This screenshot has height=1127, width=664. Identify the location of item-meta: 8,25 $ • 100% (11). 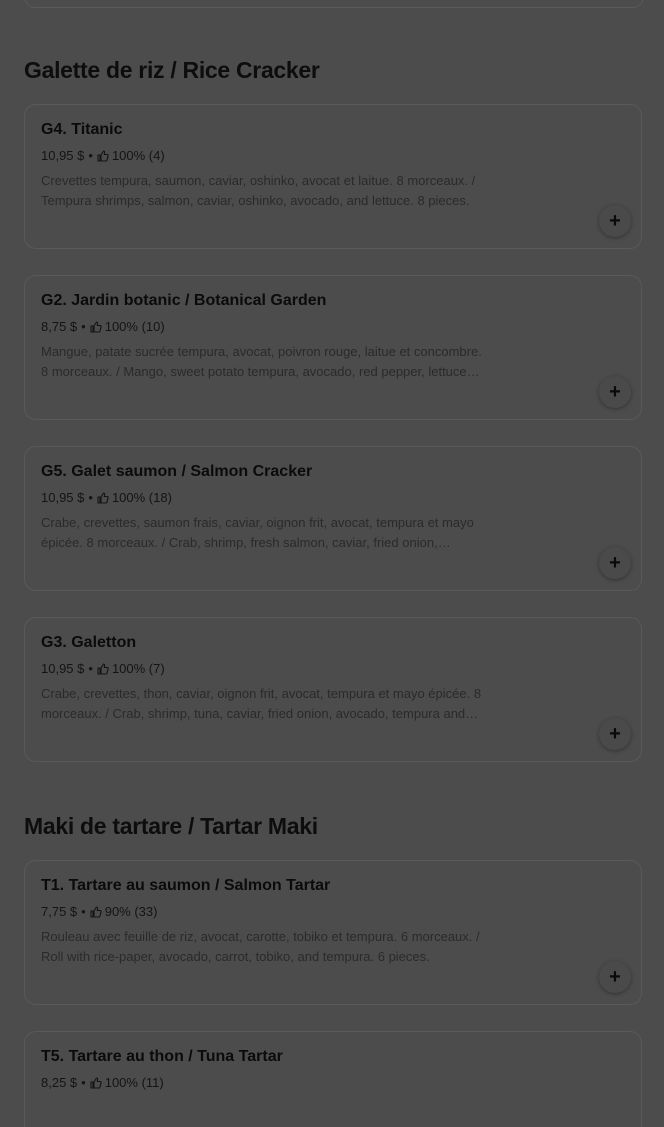
(102, 1082).